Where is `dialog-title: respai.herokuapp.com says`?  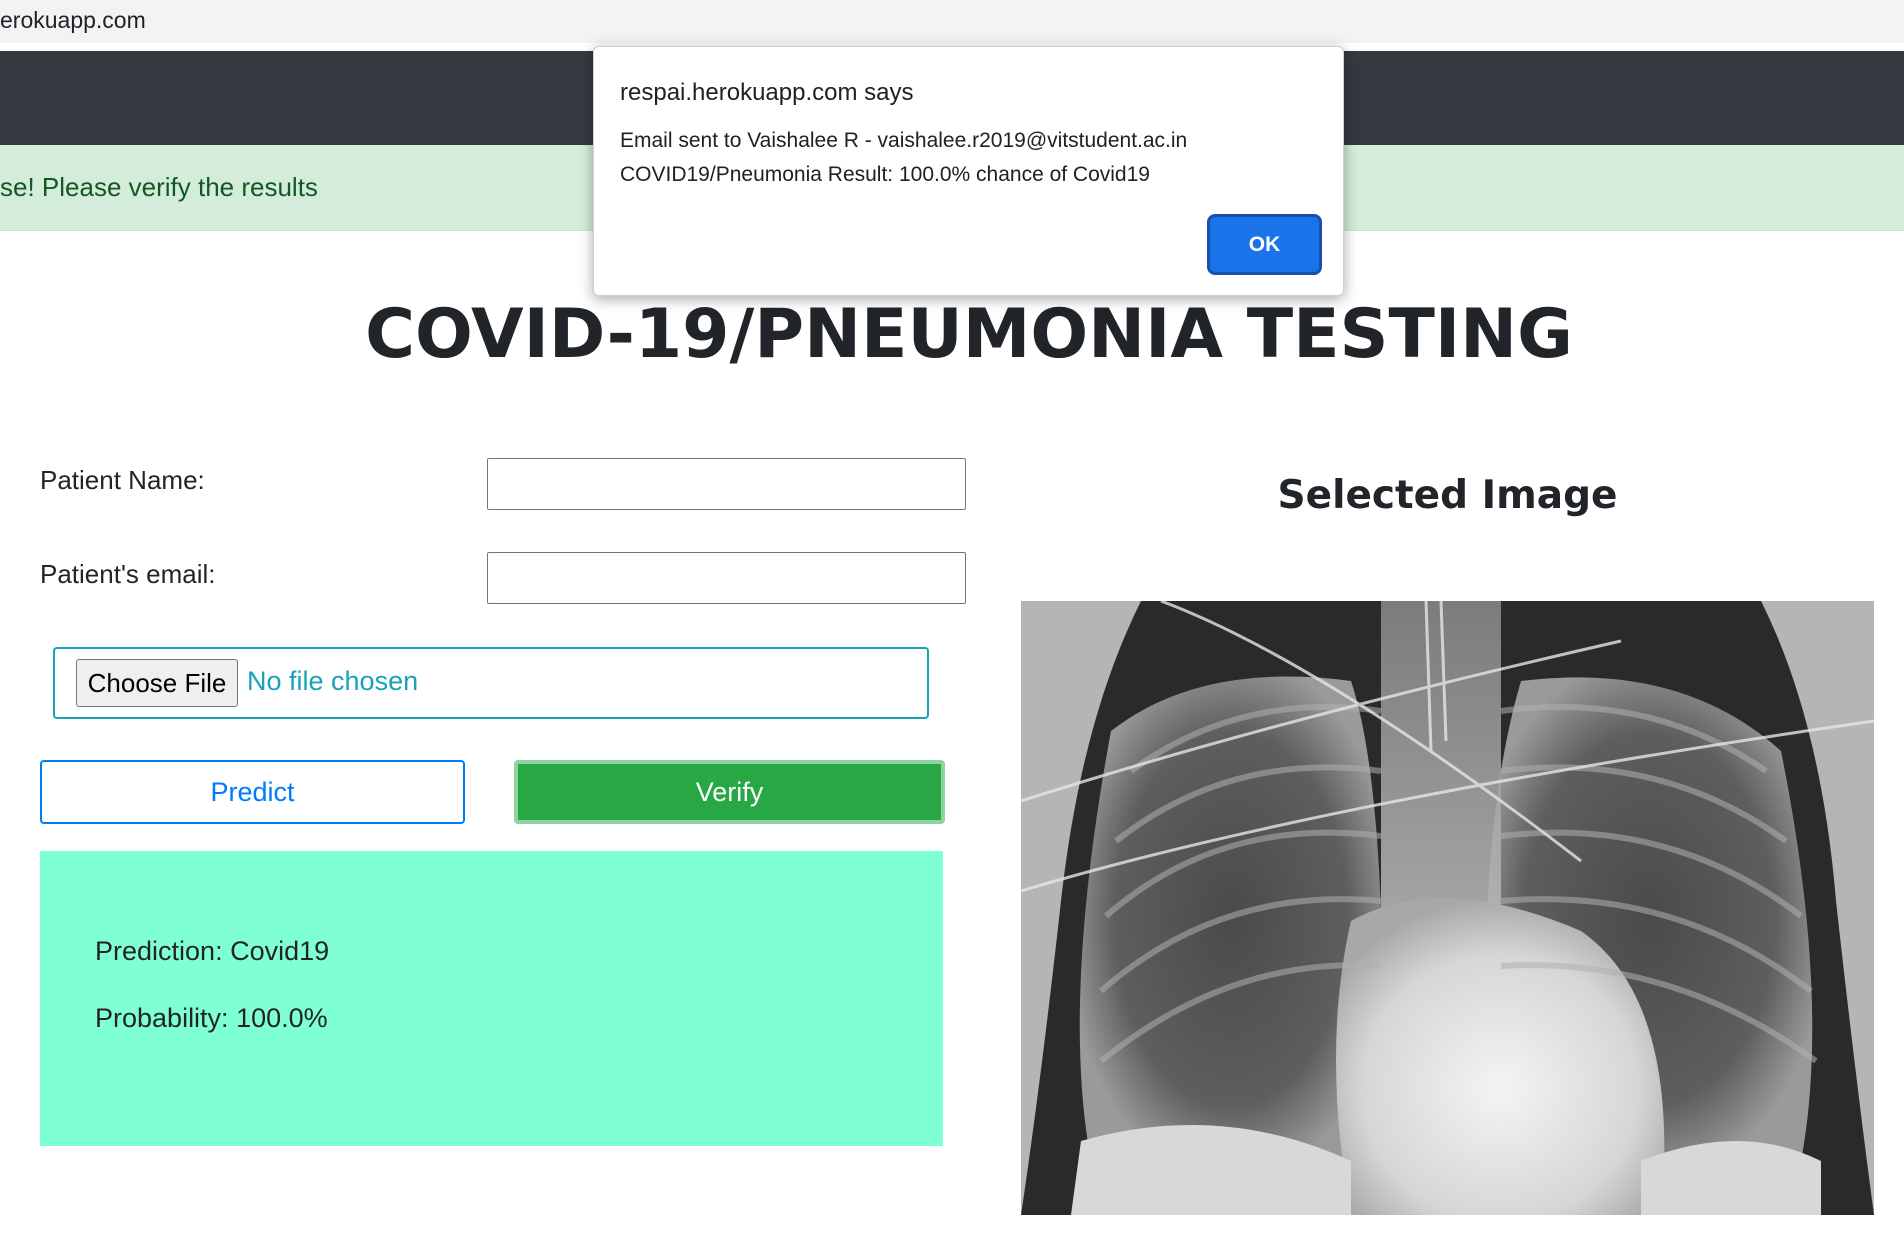 dialog-title: respai.herokuapp.com says is located at coordinates (767, 92).